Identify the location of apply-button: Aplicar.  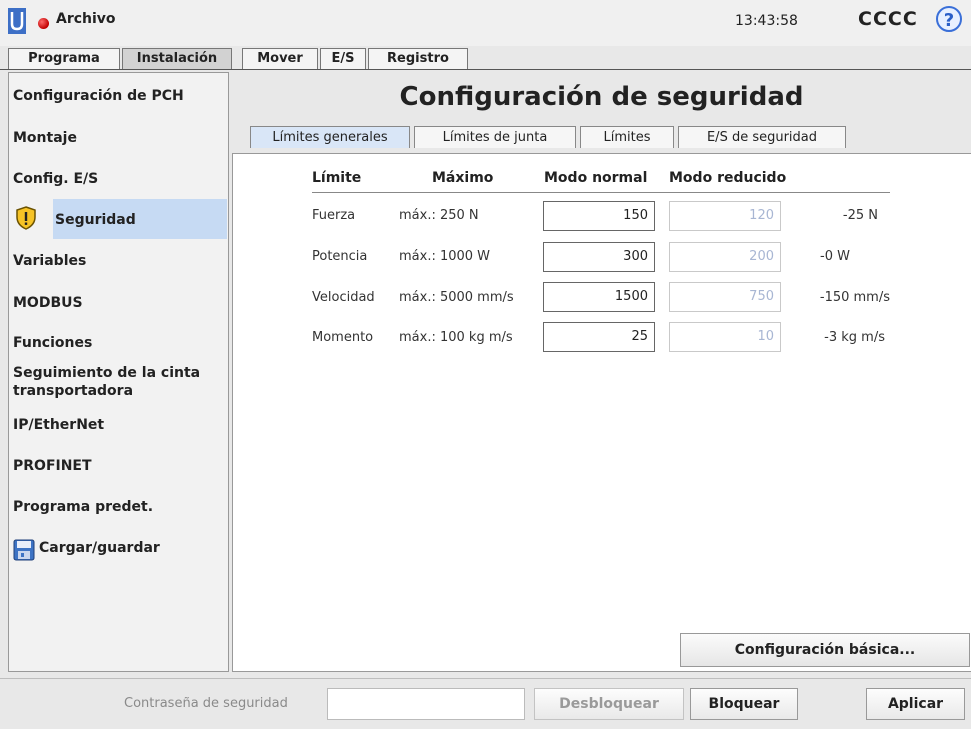
(915, 704).